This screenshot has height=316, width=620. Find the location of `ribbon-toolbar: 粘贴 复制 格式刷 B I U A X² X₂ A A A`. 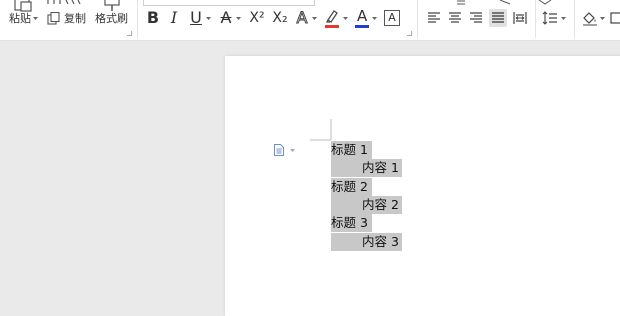

ribbon-toolbar: 粘贴 复制 格式刷 B I U A X² X₂ A A A is located at coordinates (310, 20).